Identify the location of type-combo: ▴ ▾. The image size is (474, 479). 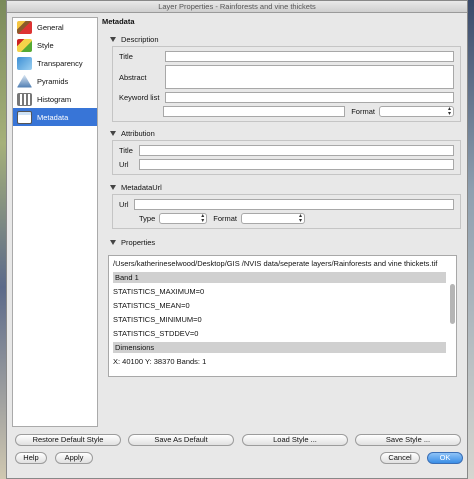
(183, 218).